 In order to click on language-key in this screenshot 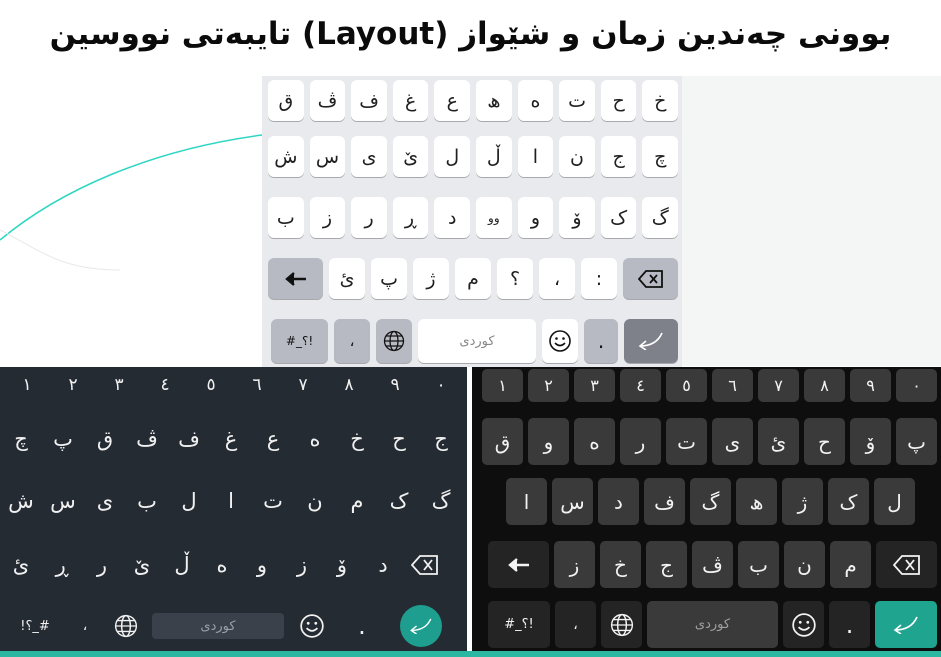, I will do `click(394, 341)`.